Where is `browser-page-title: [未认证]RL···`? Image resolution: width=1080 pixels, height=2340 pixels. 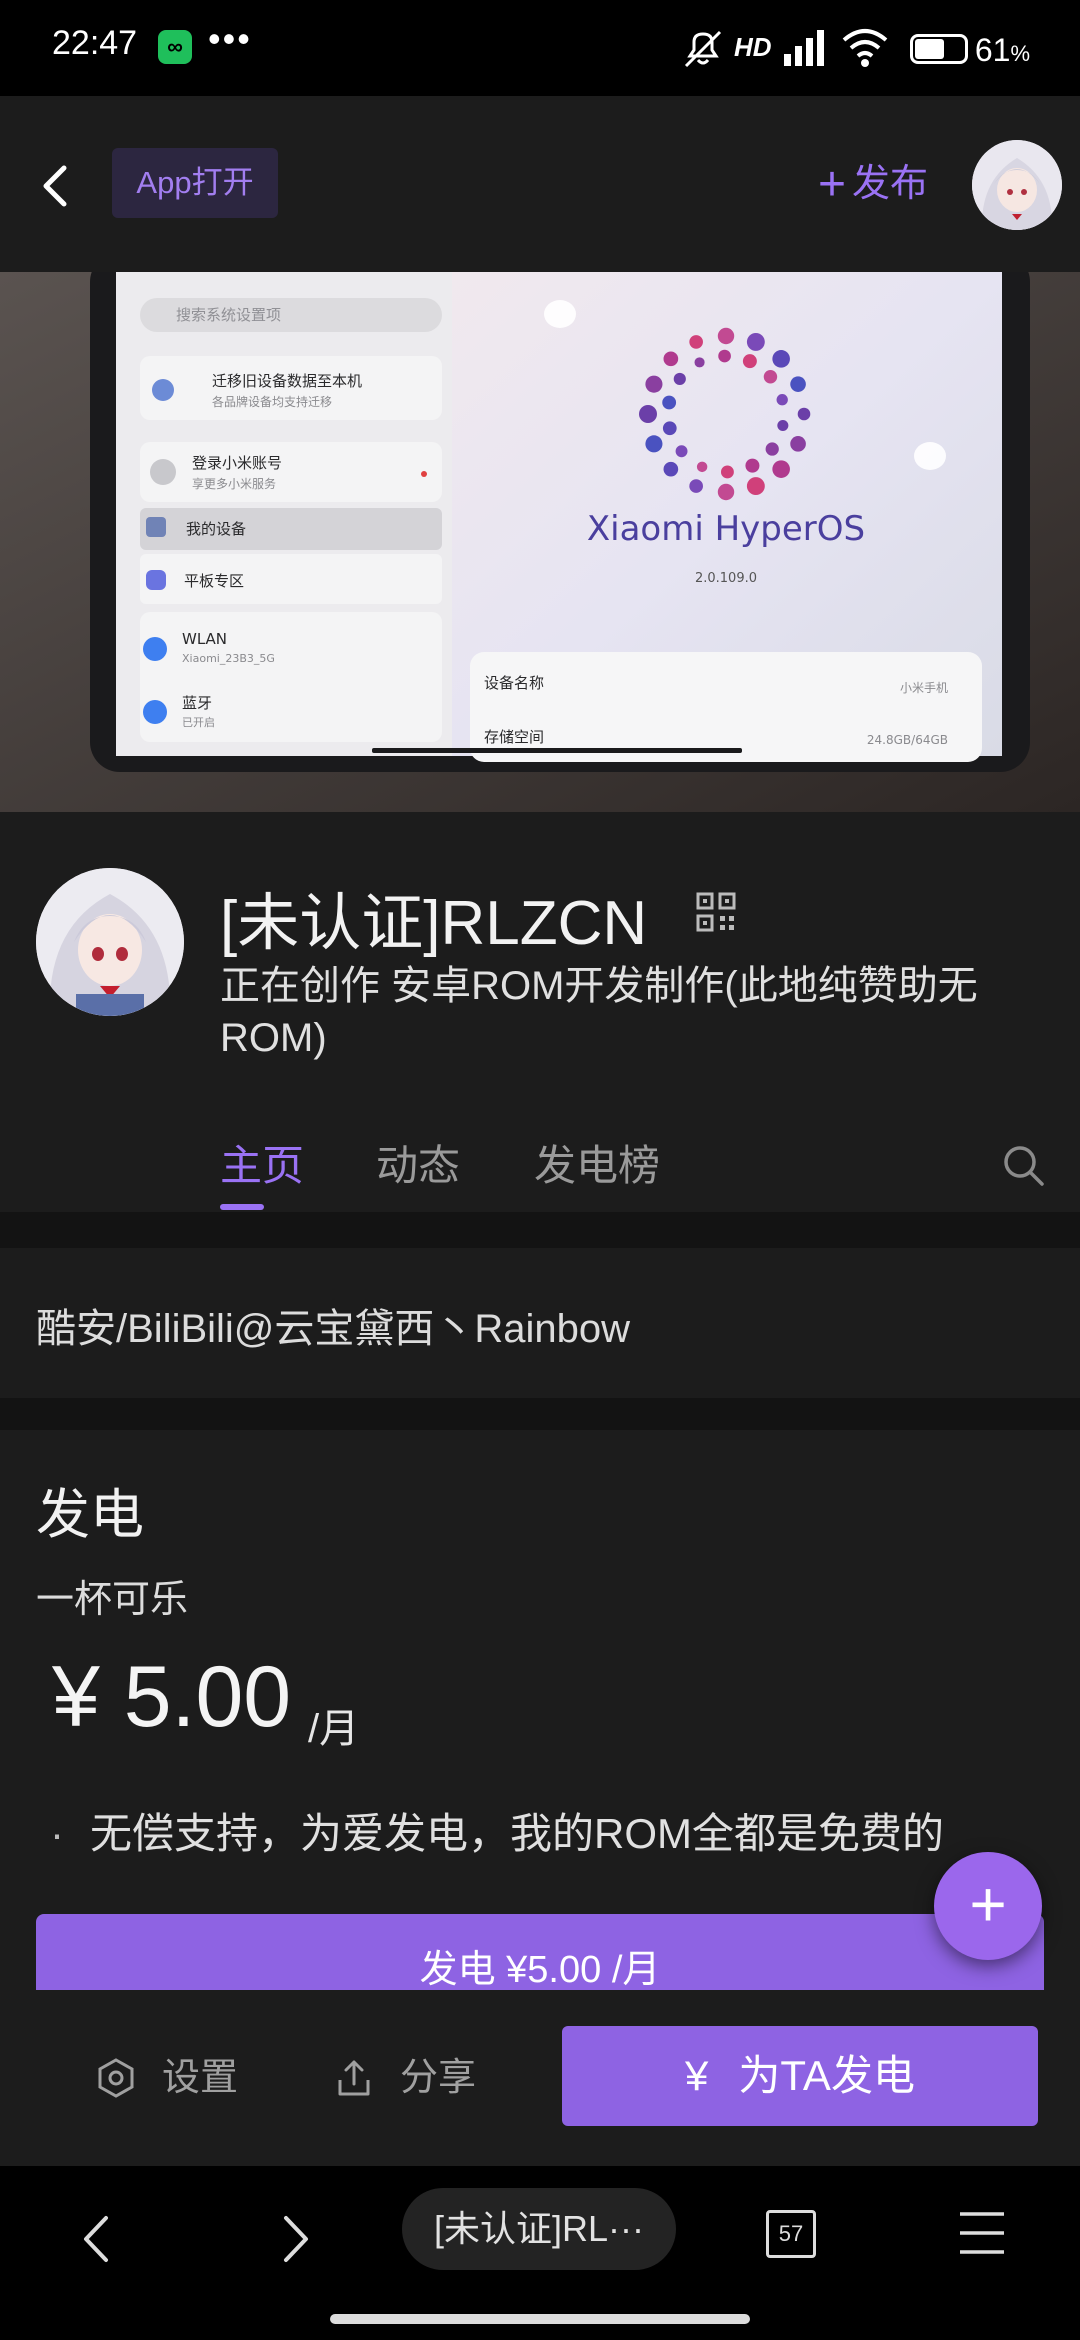 browser-page-title: [未认证]RL··· is located at coordinates (539, 2229).